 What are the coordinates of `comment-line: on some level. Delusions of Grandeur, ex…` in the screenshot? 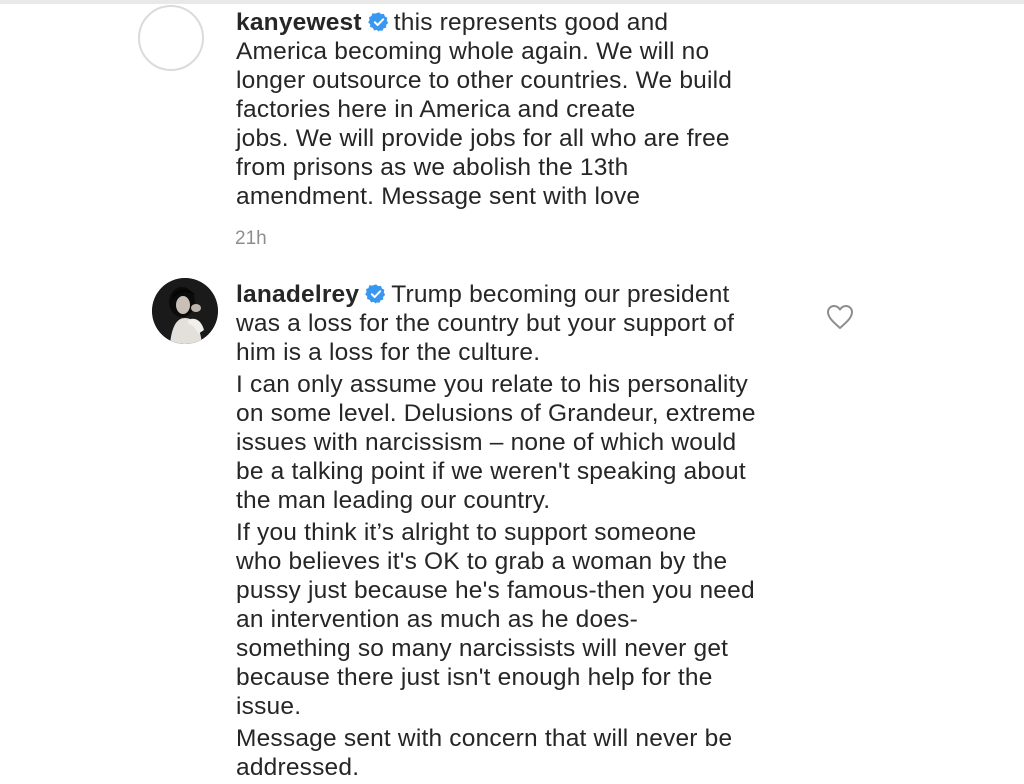 It's located at (496, 413).